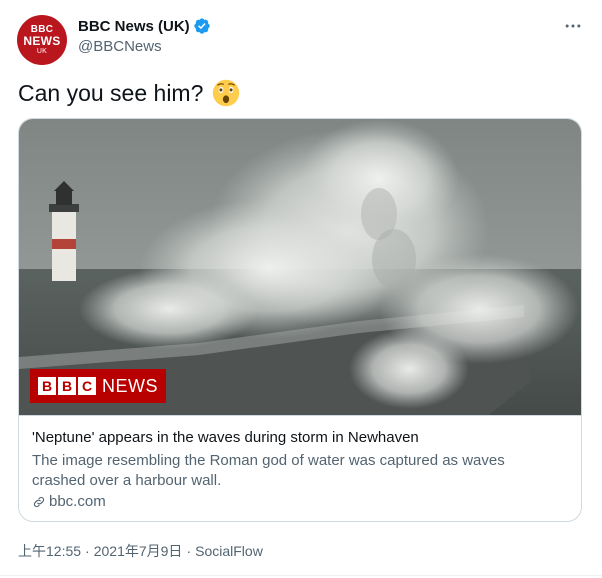  I want to click on more-options-button, so click(573, 26).